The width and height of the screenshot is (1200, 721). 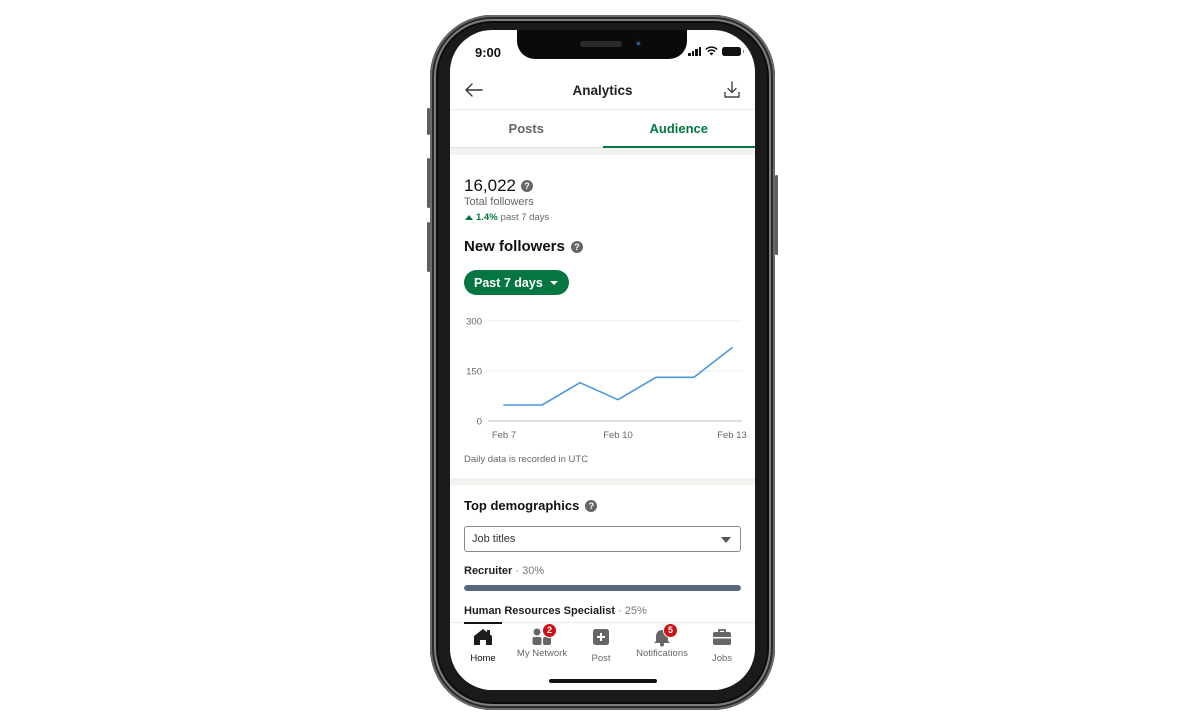 What do you see at coordinates (549, 630) in the screenshot?
I see `notification-badge: 2` at bounding box center [549, 630].